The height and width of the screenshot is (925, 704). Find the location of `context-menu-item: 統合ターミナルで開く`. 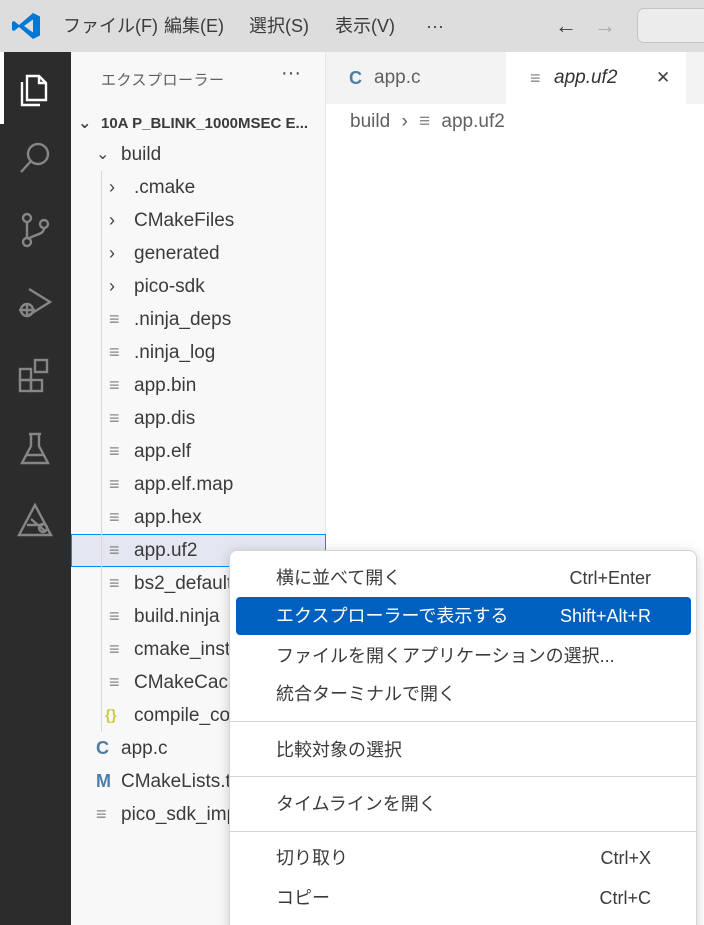

context-menu-item: 統合ターミナルで開く is located at coordinates (463, 694).